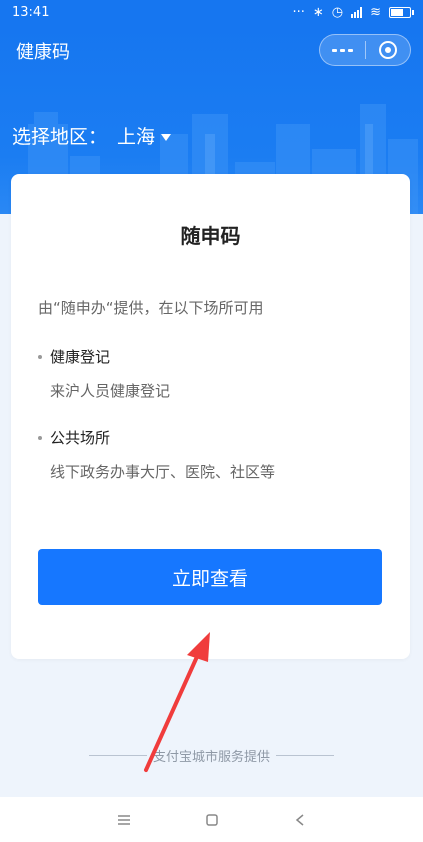 This screenshot has width=423, height=842. Describe the element at coordinates (124, 820) in the screenshot. I see `menu-icon` at that location.